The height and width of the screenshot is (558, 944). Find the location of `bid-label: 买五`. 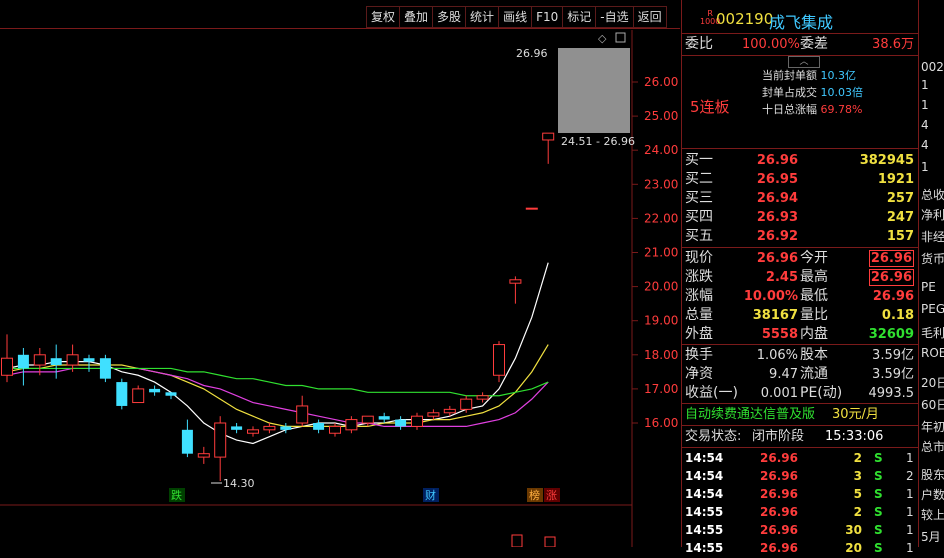

bid-label: 买五 is located at coordinates (699, 236).